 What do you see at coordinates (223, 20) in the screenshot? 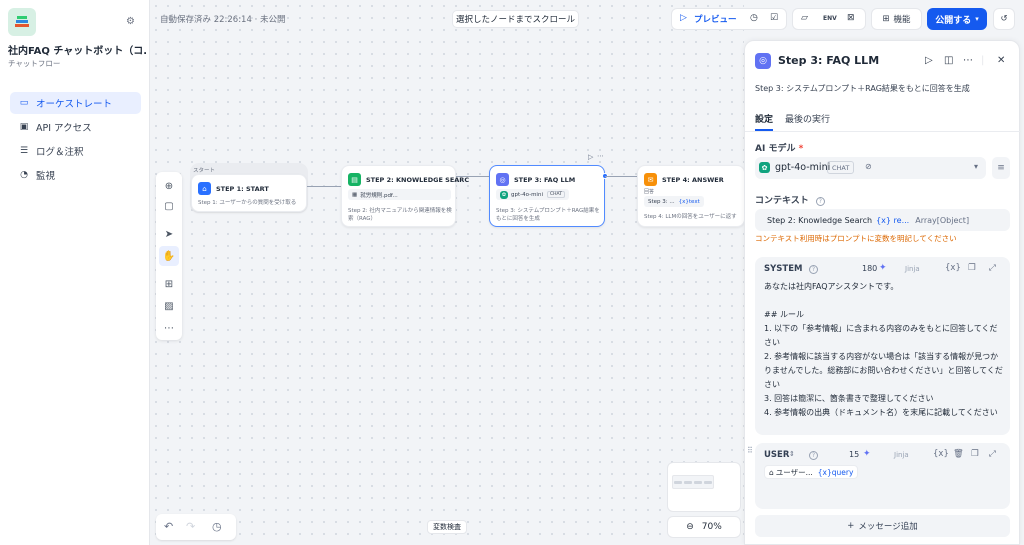
I see `autosave-status: 自動保存済み 22:26:14 · 未公開` at bounding box center [223, 20].